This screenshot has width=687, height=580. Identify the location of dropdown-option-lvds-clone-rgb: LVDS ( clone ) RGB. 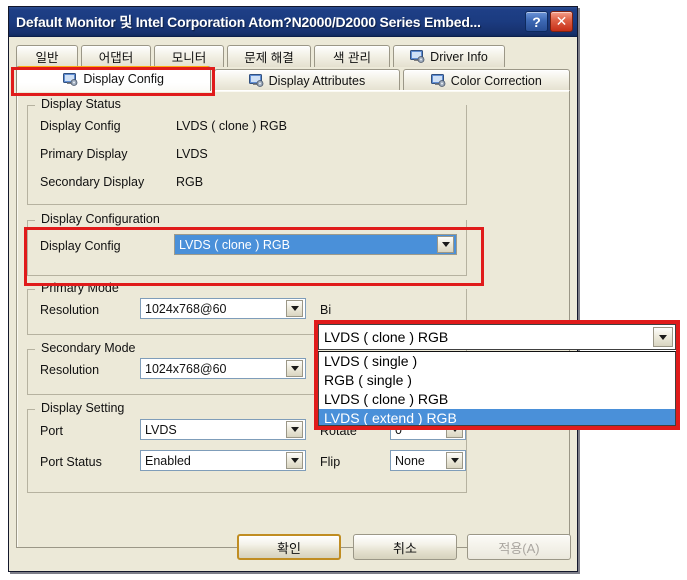
(497, 399).